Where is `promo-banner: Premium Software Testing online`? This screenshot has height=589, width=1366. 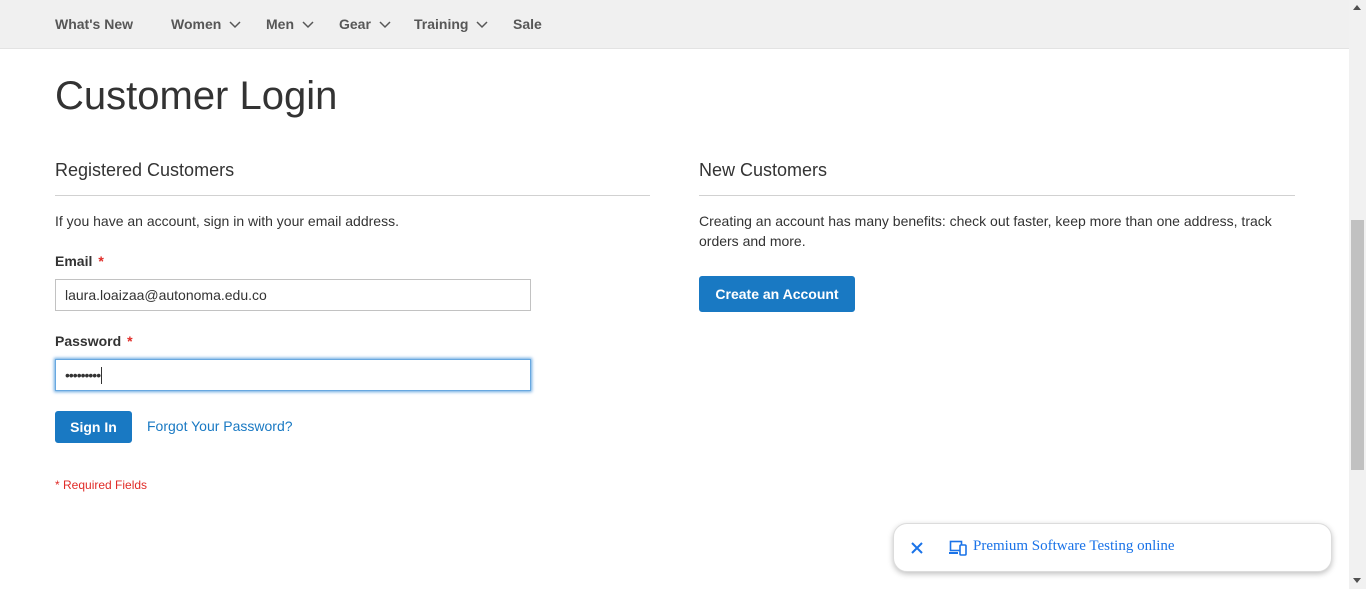
promo-banner: Premium Software Testing online is located at coordinates (1112, 547).